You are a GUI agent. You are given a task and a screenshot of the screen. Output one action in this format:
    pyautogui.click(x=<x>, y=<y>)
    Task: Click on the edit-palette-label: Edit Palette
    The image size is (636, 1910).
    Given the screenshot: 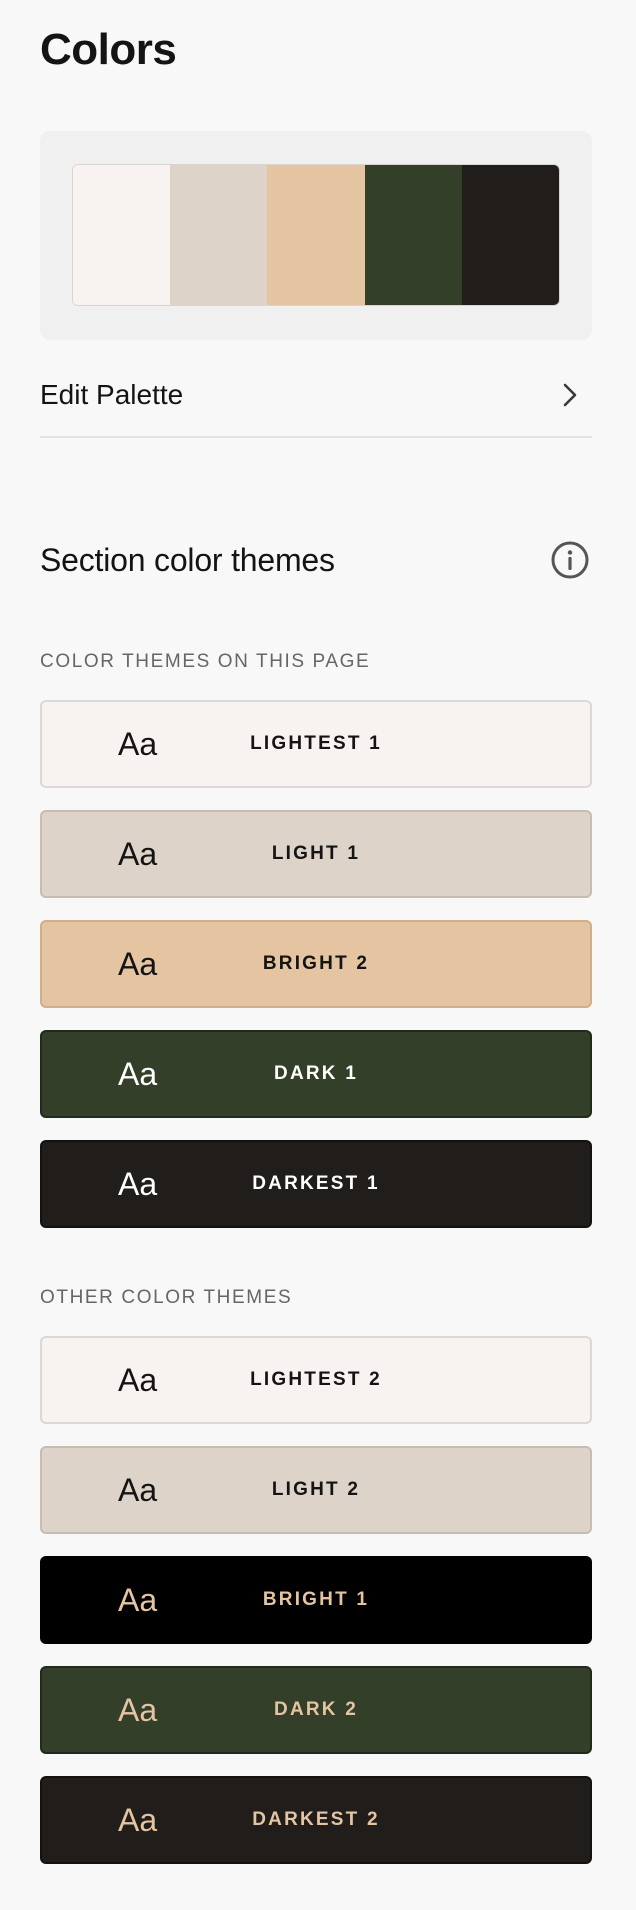 What is the action you would take?
    pyautogui.click(x=112, y=394)
    